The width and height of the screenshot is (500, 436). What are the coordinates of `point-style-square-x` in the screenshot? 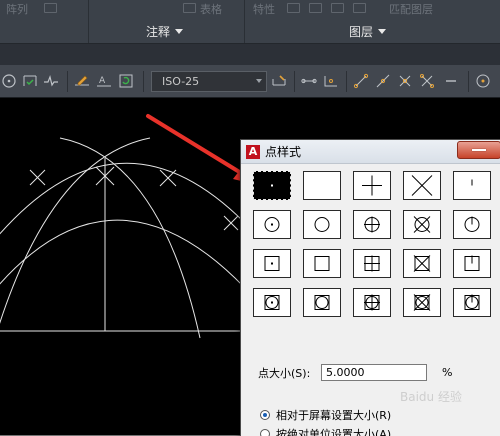 It's located at (422, 263).